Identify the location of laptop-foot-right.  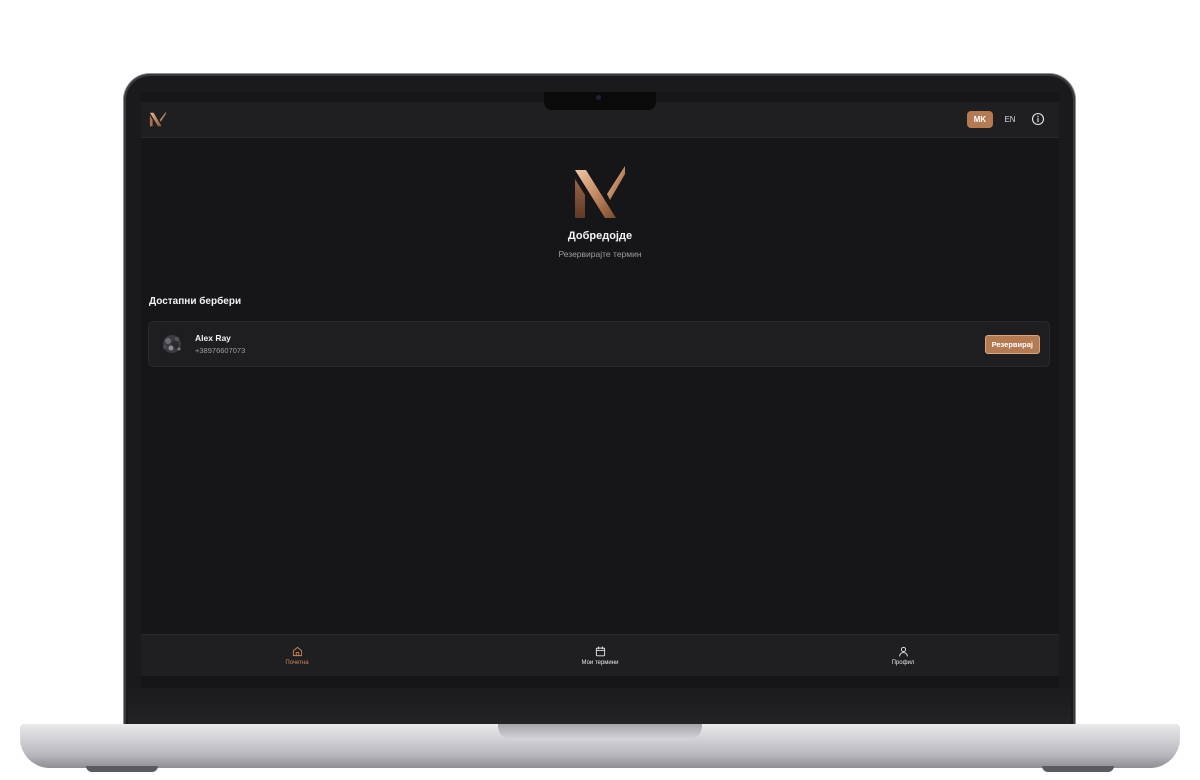
(1078, 769).